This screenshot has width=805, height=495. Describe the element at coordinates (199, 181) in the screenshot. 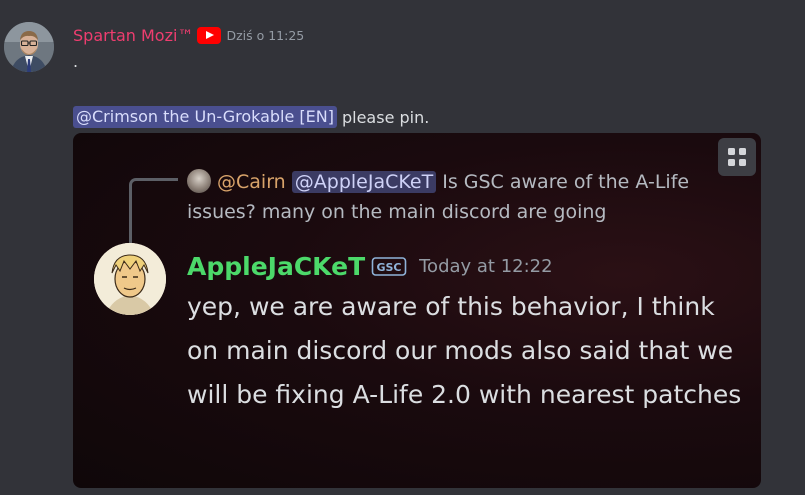

I see `reply-avatar` at that location.